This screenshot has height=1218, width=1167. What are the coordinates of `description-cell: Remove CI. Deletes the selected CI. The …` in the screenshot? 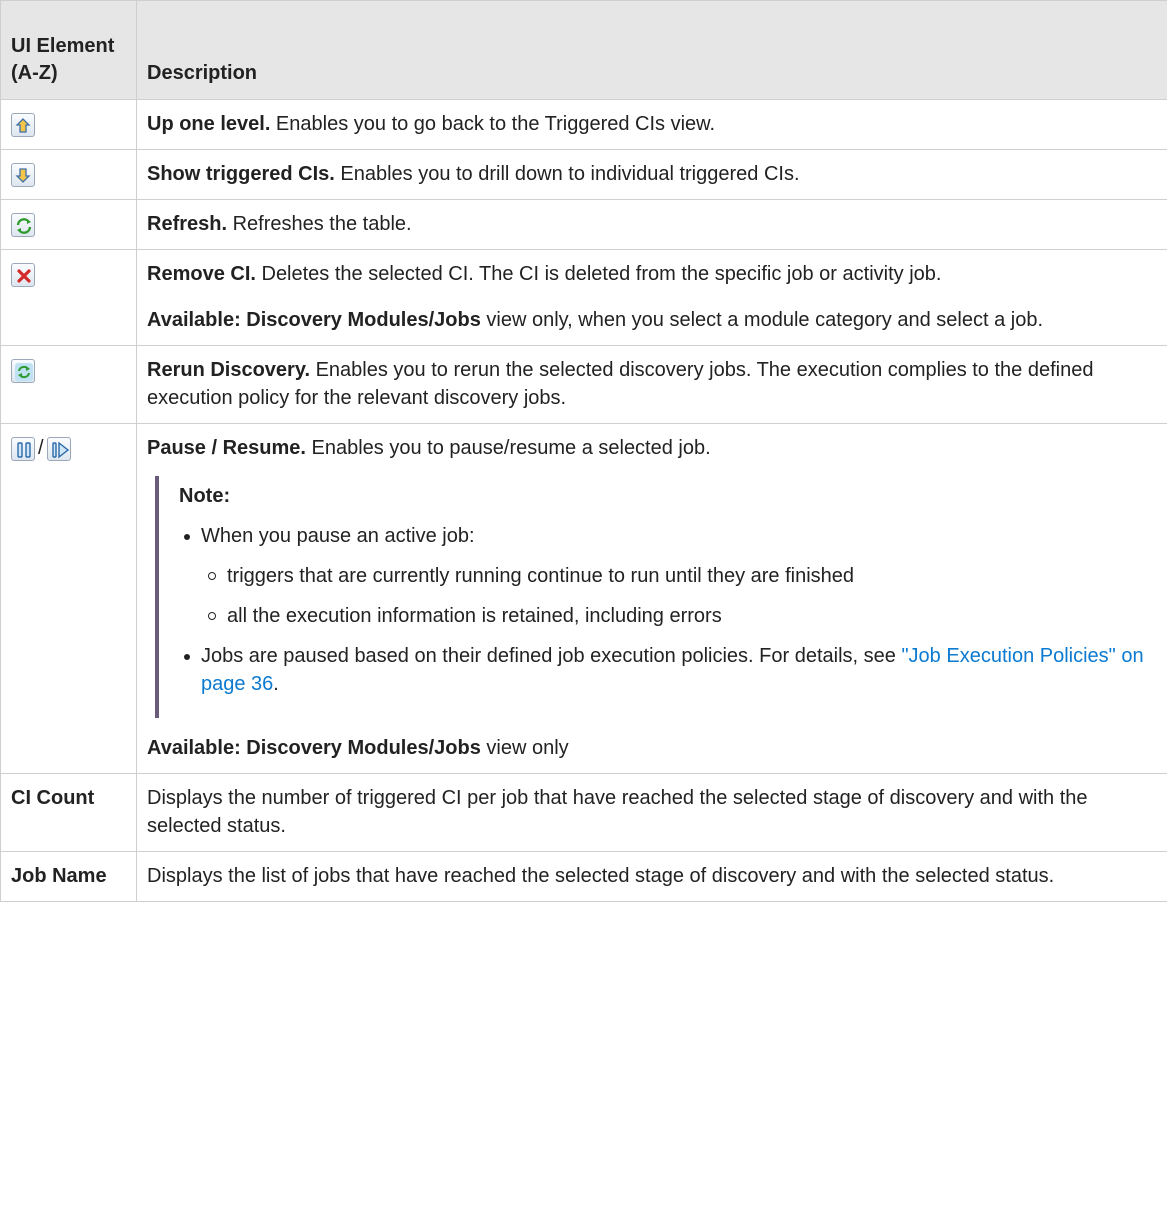 It's located at (651, 297).